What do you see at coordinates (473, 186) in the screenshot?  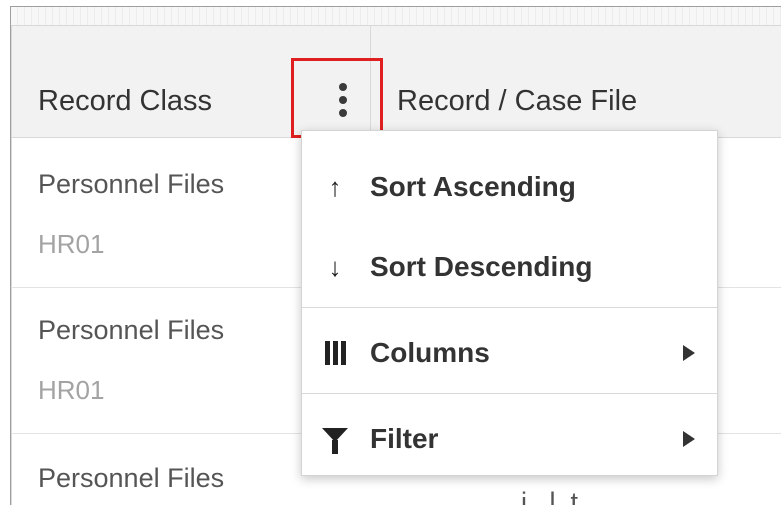 I see `menu-item-label: Sort Ascending` at bounding box center [473, 186].